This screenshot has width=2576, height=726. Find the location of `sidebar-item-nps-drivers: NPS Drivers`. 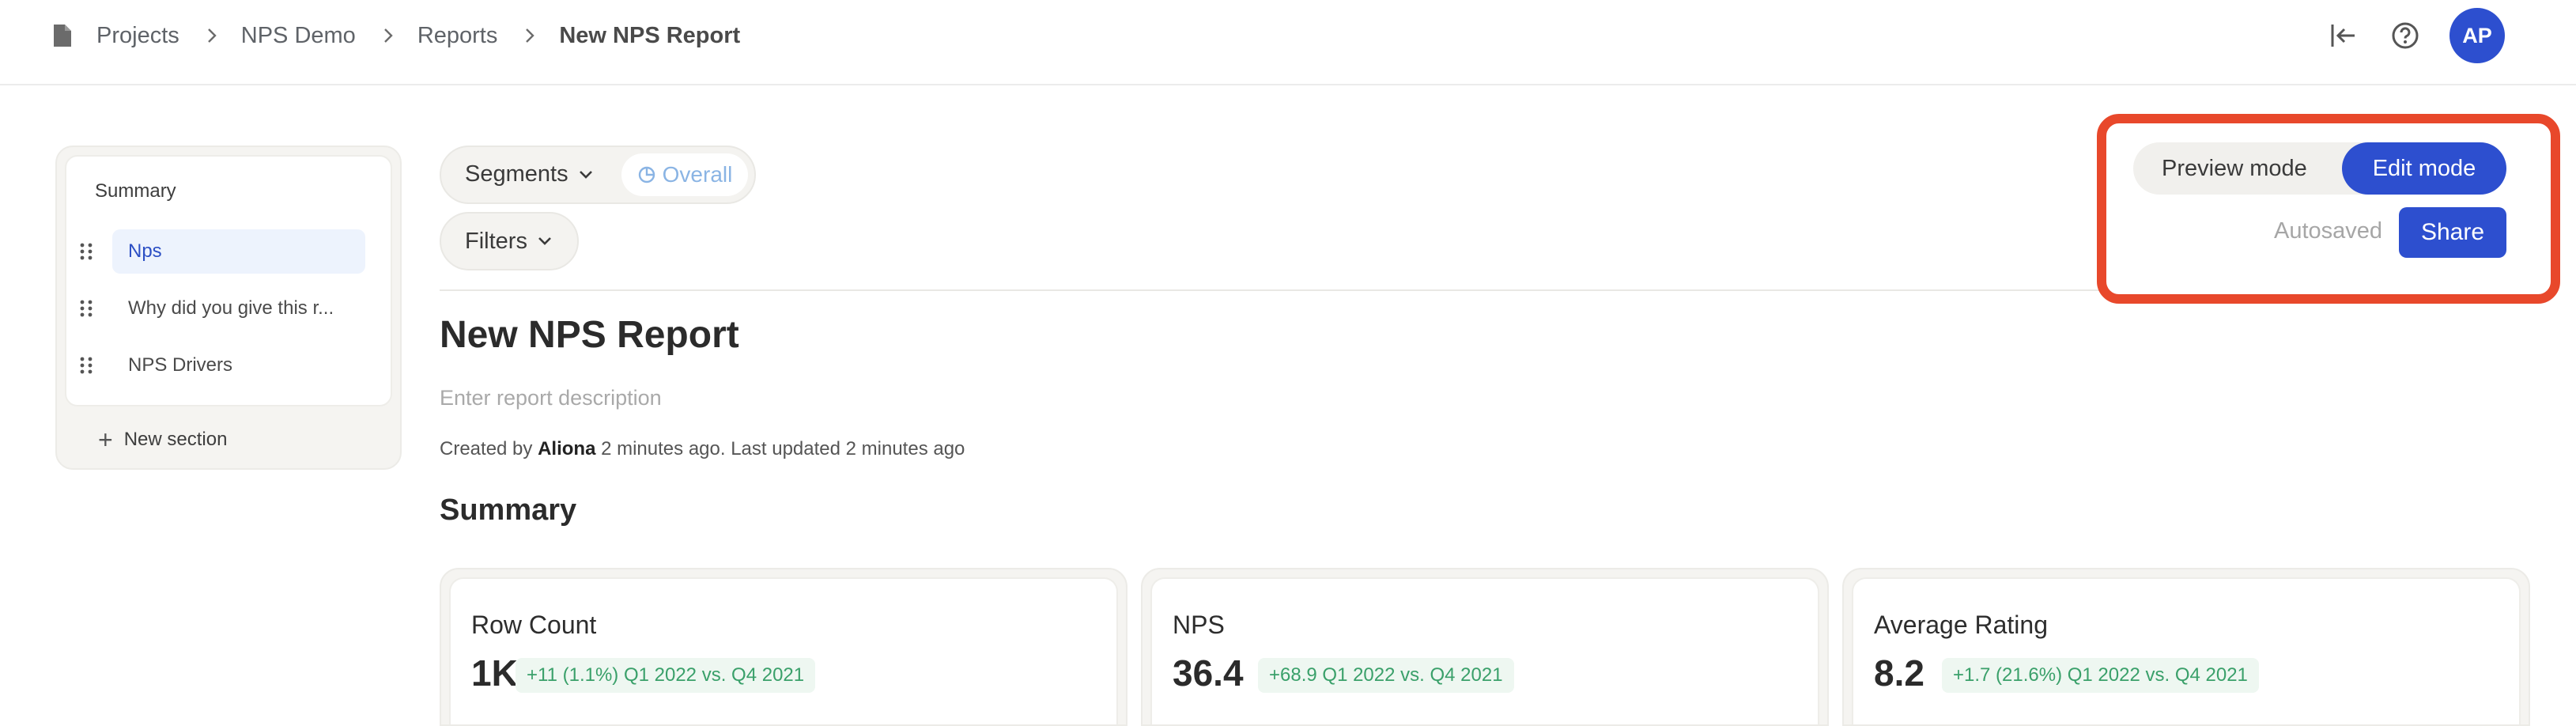

sidebar-item-nps-drivers: NPS Drivers is located at coordinates (222, 365).